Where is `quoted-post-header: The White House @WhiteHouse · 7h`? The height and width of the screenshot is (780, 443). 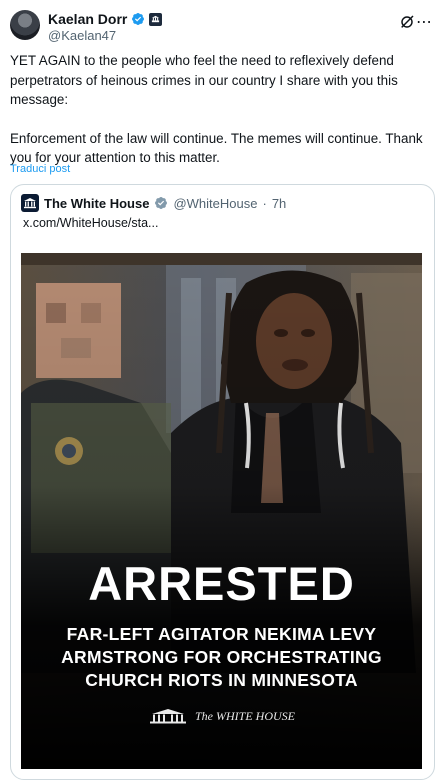
quoted-post-header: The White House @WhiteHouse · 7h is located at coordinates (153, 203).